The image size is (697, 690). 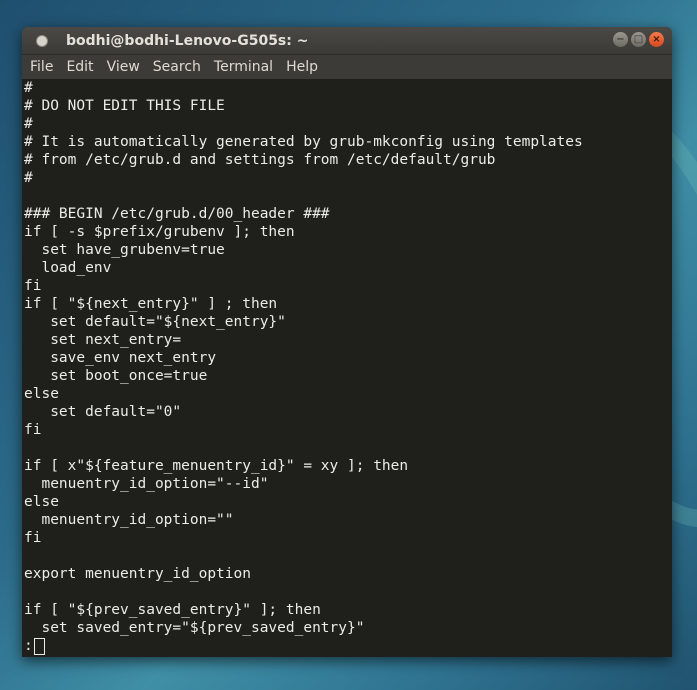 What do you see at coordinates (45, 67) in the screenshot?
I see `menu-file: File` at bounding box center [45, 67].